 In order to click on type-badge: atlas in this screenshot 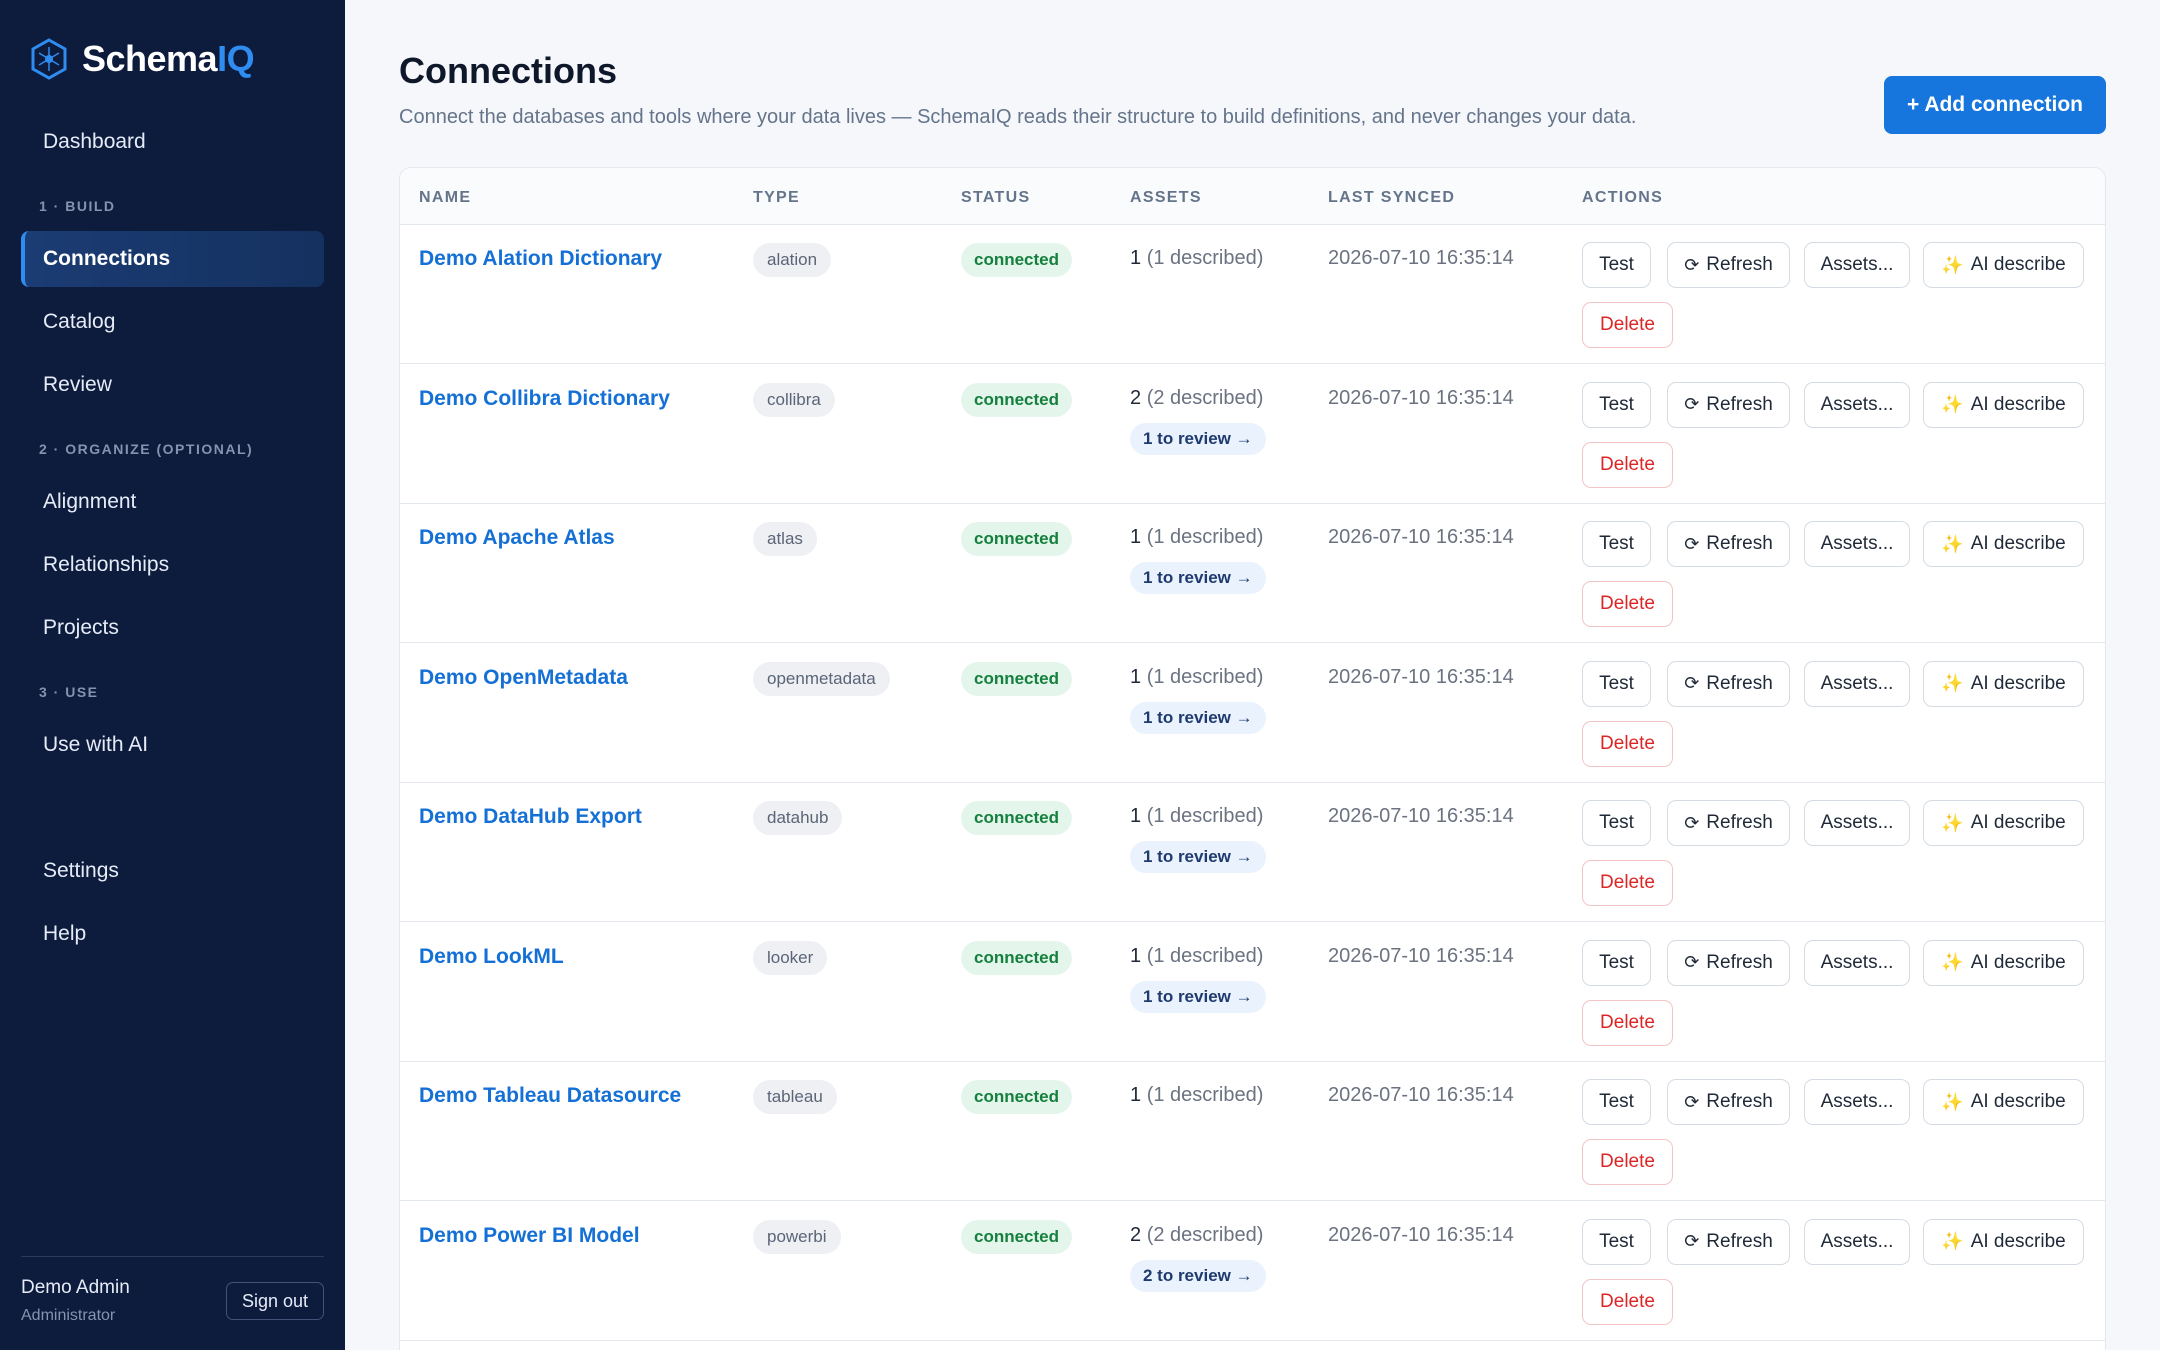, I will do `click(785, 539)`.